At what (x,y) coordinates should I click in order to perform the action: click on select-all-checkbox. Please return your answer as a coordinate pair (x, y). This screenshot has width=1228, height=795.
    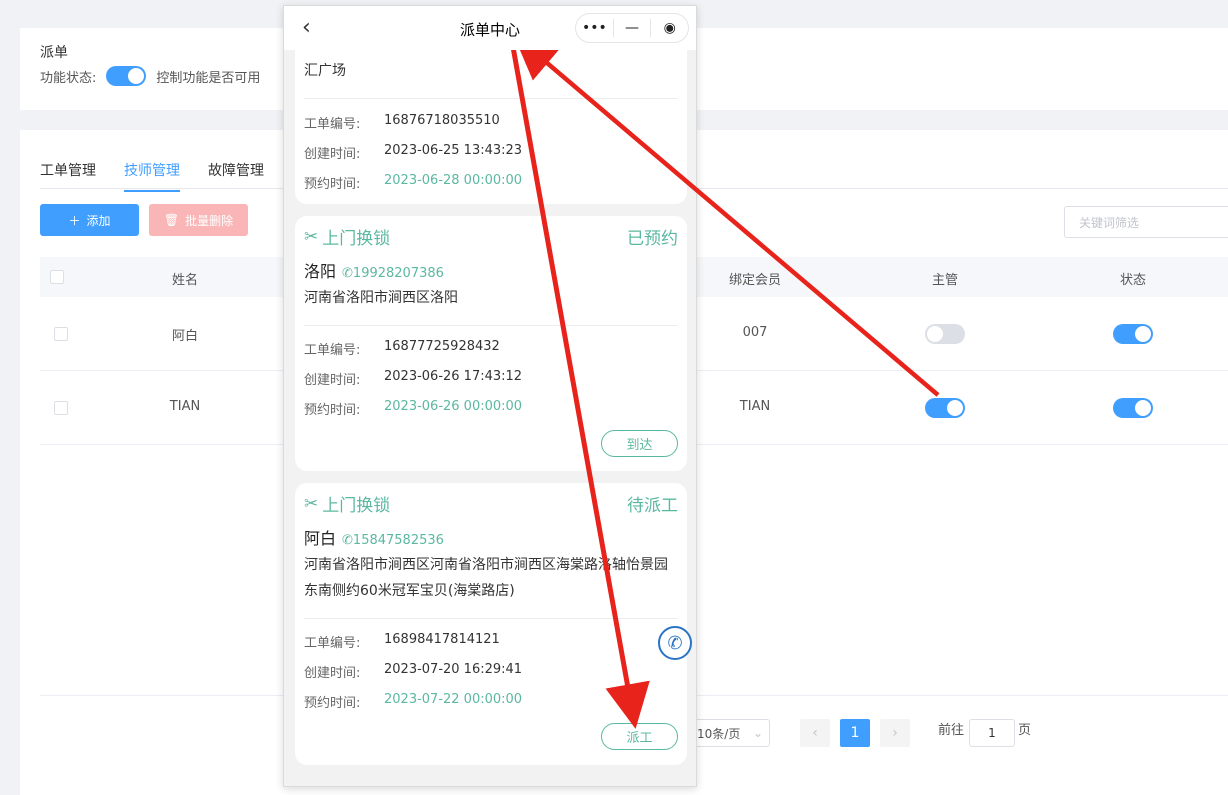
    Looking at the image, I should click on (57, 277).